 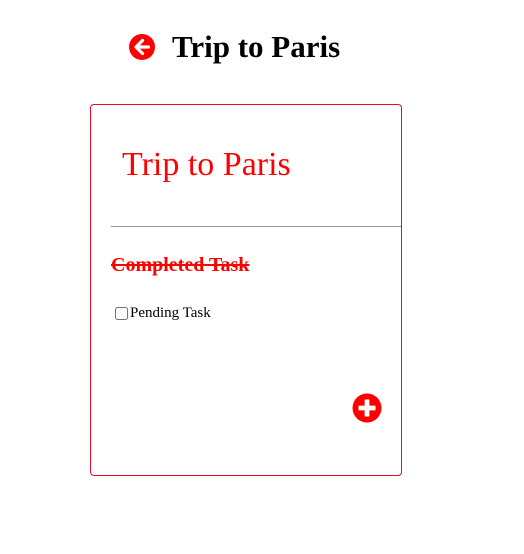 What do you see at coordinates (170, 313) in the screenshot?
I see `pending-task-label: Pending Task` at bounding box center [170, 313].